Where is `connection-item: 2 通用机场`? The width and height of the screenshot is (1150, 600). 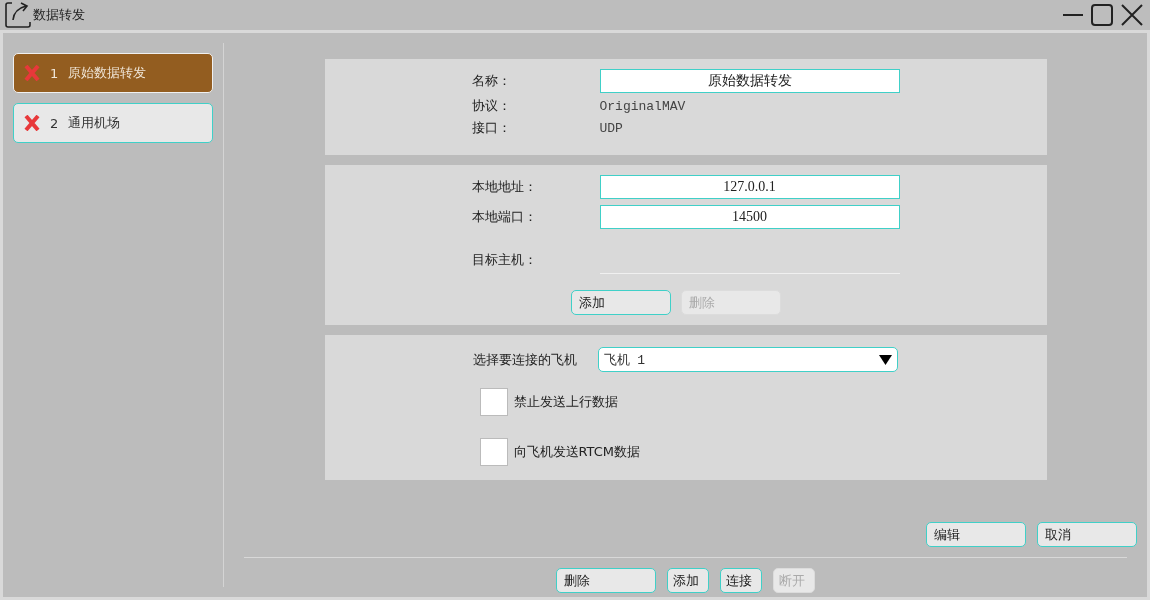 connection-item: 2 通用机场 is located at coordinates (113, 123).